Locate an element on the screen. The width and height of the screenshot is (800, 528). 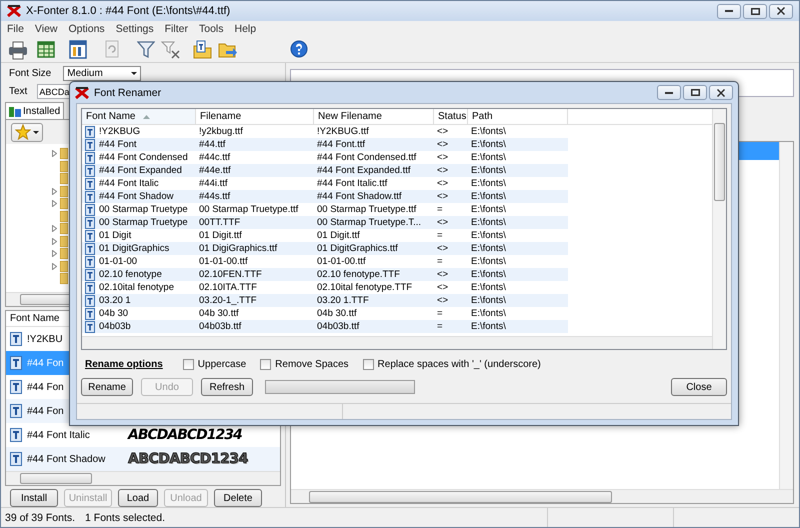
table-cell: !Y2KBUG is located at coordinates (119, 131).